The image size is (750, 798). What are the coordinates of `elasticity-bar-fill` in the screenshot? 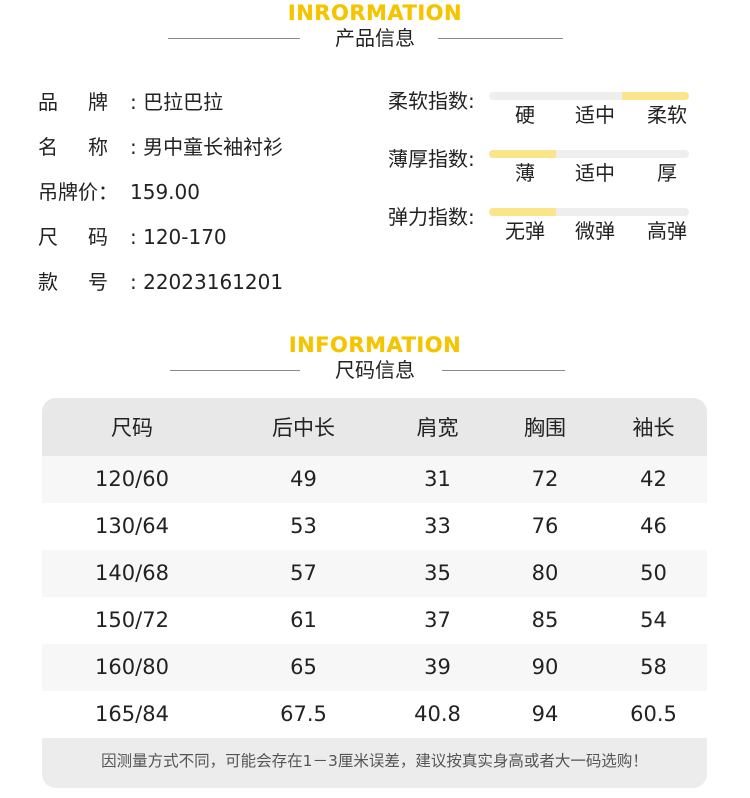 It's located at (522, 212).